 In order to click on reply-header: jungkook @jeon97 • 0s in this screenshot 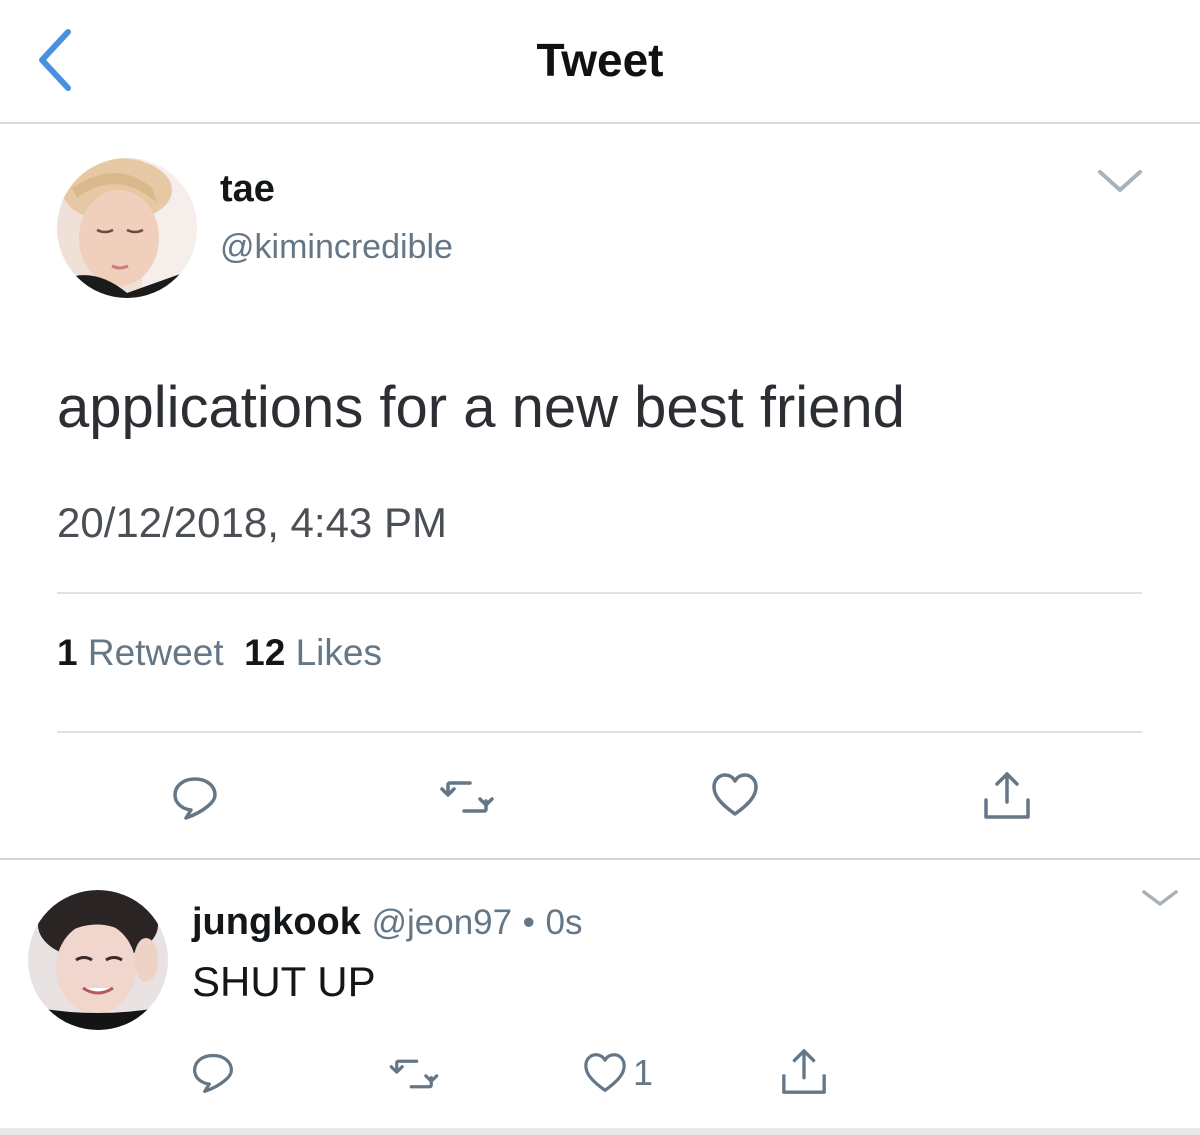, I will do `click(387, 922)`.